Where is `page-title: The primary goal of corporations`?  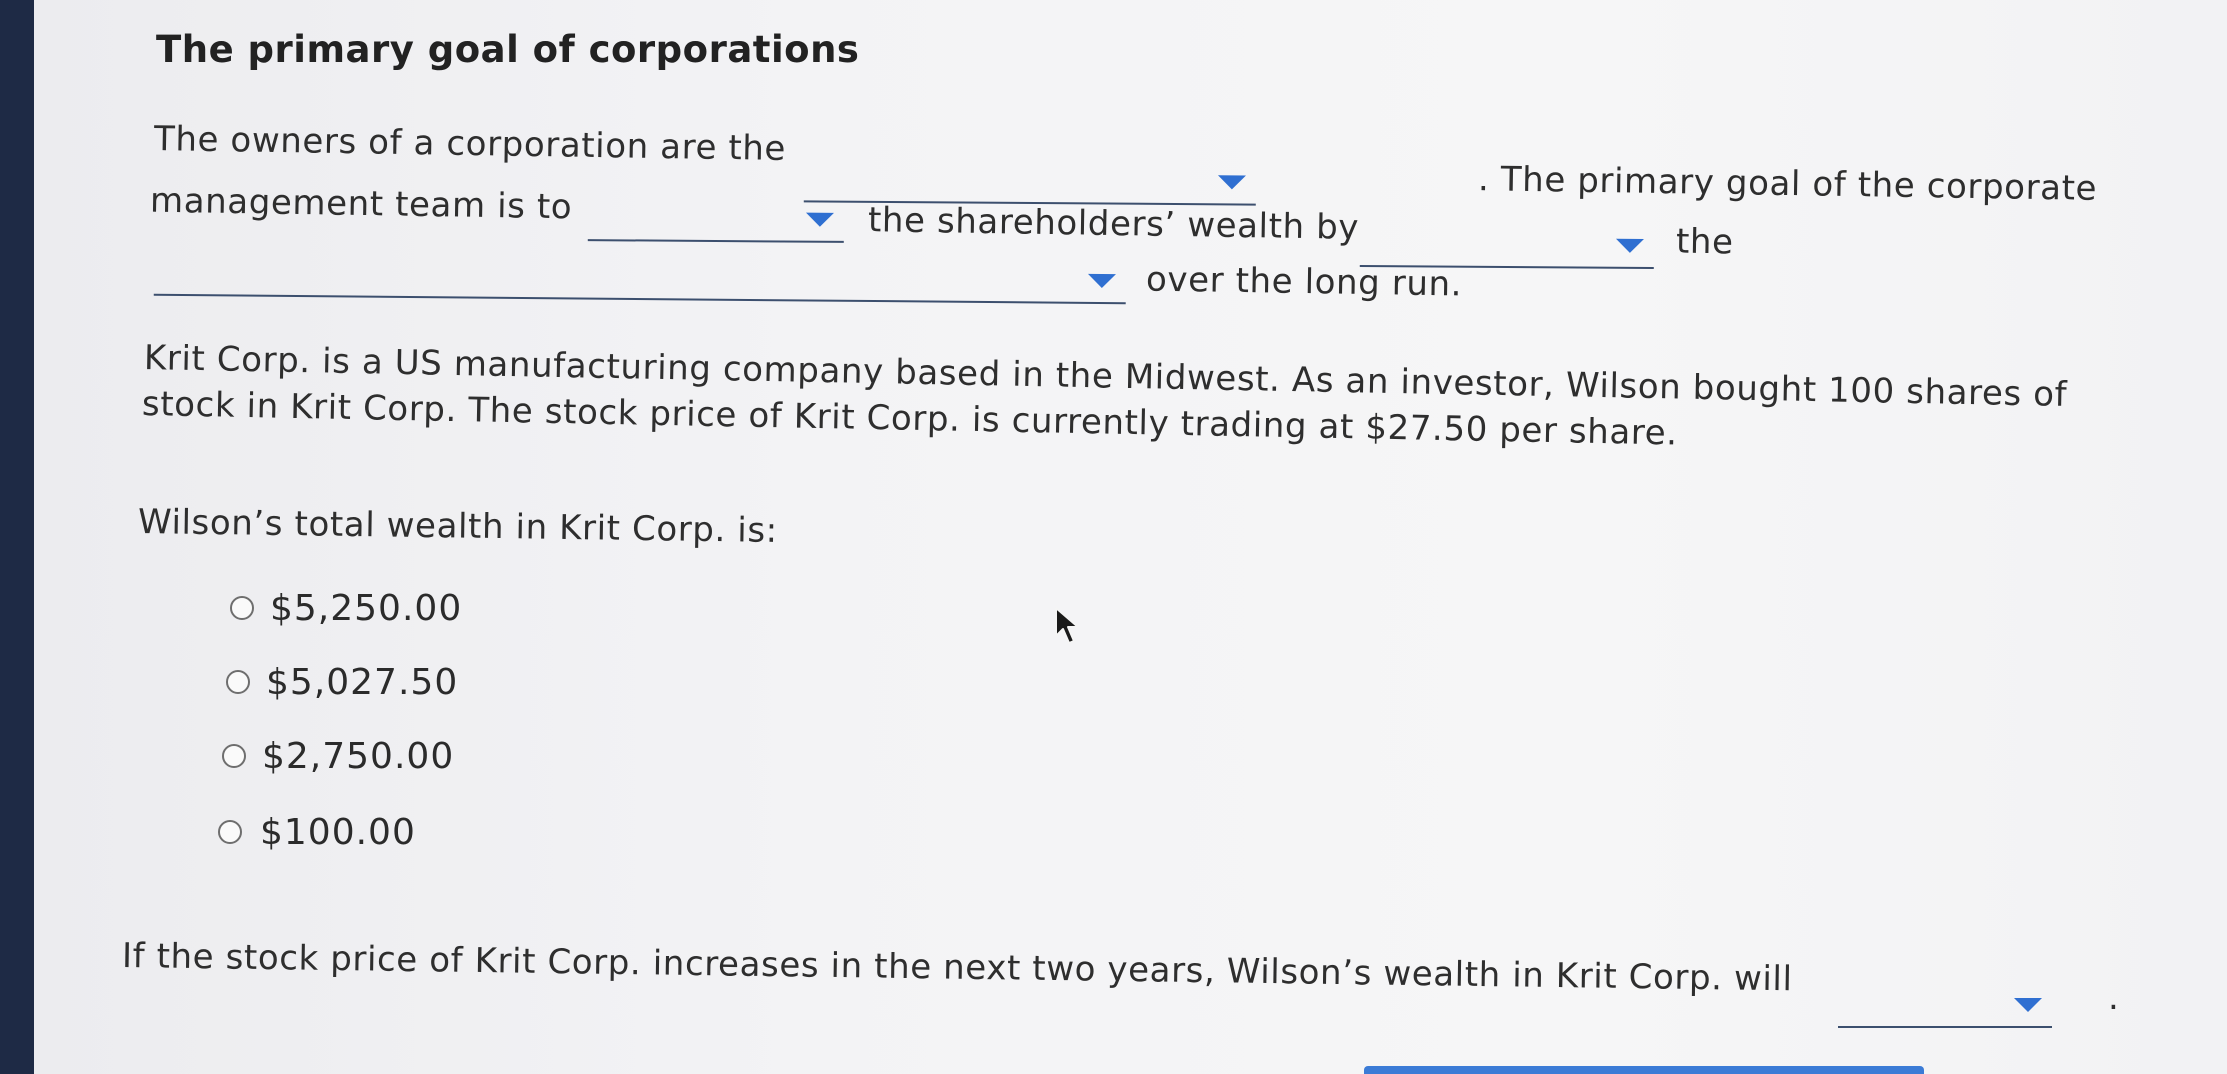
page-title: The primary goal of corporations is located at coordinates (508, 49).